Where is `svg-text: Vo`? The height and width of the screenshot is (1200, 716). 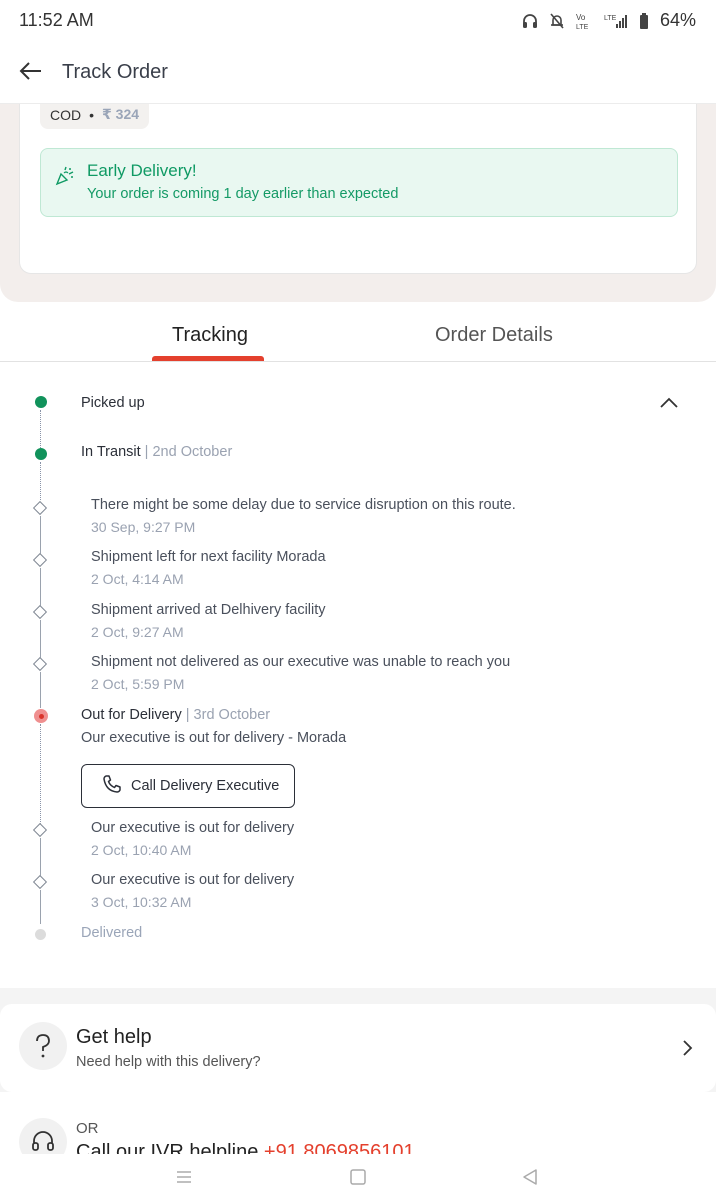
svg-text: Vo is located at coordinates (581, 17).